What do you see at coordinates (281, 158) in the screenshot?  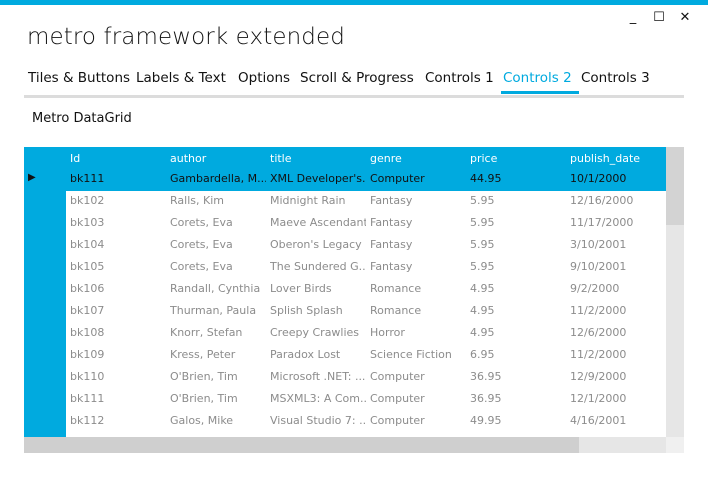 I see `column-header-title: title` at bounding box center [281, 158].